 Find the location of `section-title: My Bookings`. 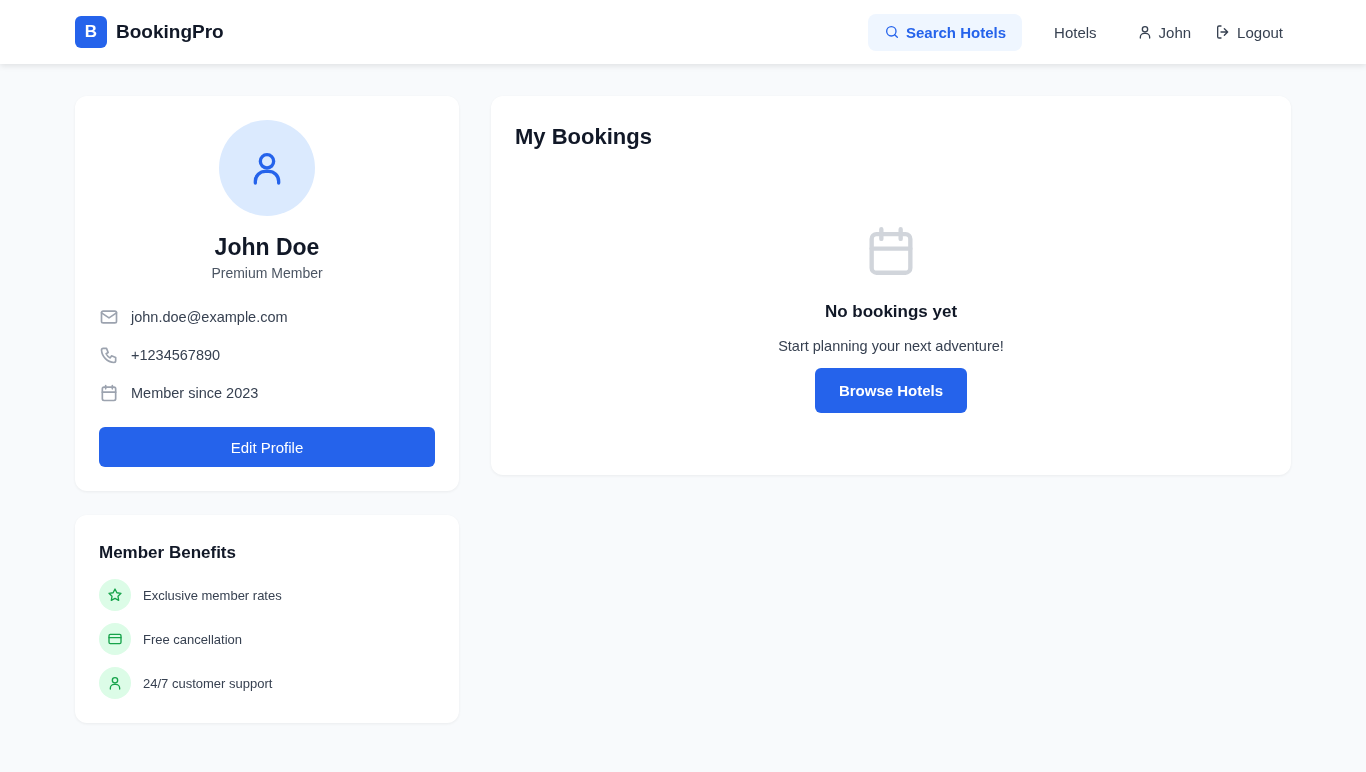

section-title: My Bookings is located at coordinates (584, 137).